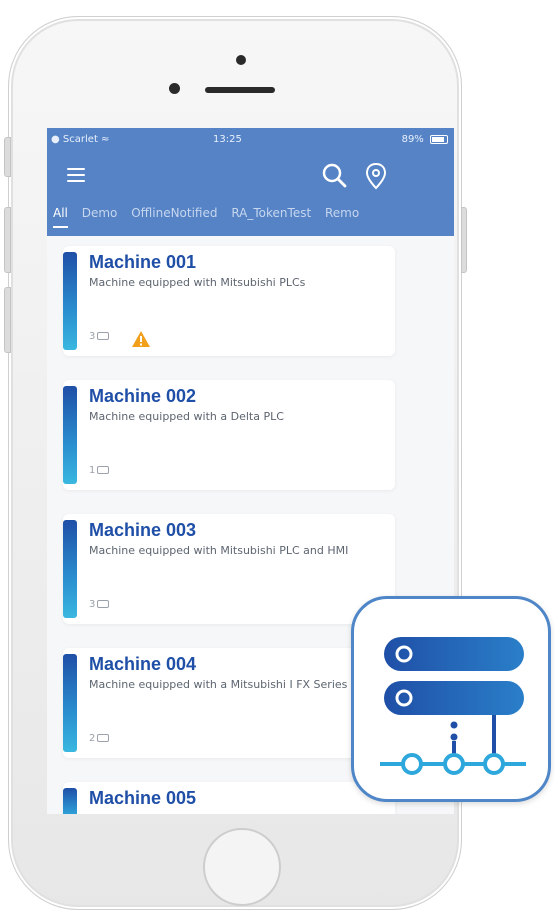  What do you see at coordinates (55, 139) in the screenshot?
I see `signal-icon: ●` at bounding box center [55, 139].